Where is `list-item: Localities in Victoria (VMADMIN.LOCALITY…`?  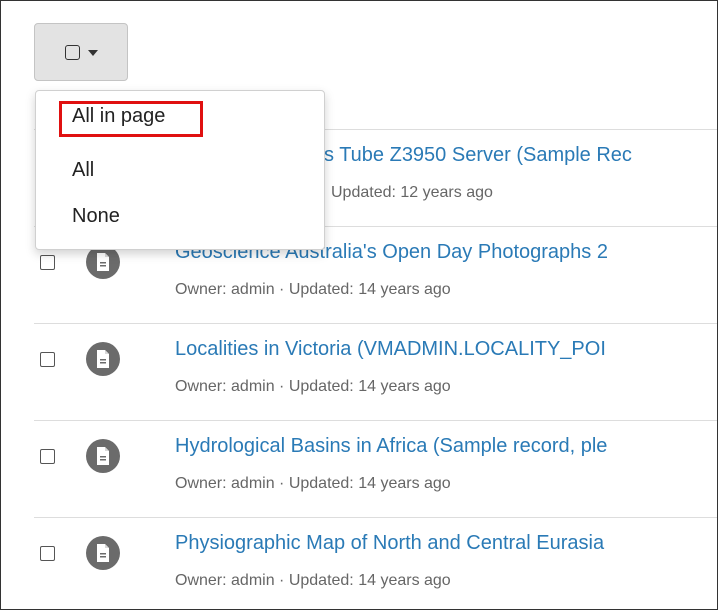 list-item: Localities in Victoria (VMADMIN.LOCALITY… is located at coordinates (375, 371).